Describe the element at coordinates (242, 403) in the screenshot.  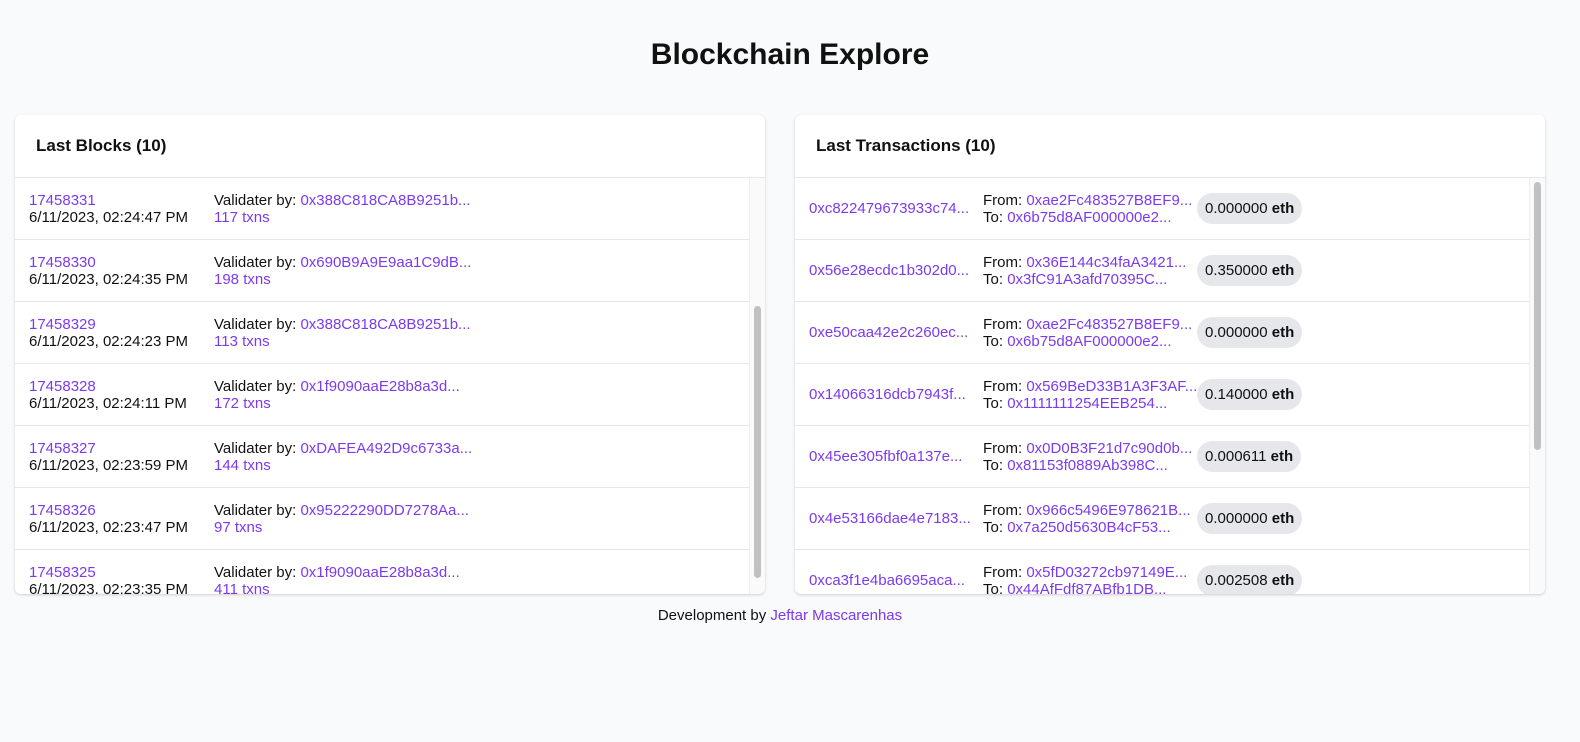
I see `block-txns-link: 172 txns` at that location.